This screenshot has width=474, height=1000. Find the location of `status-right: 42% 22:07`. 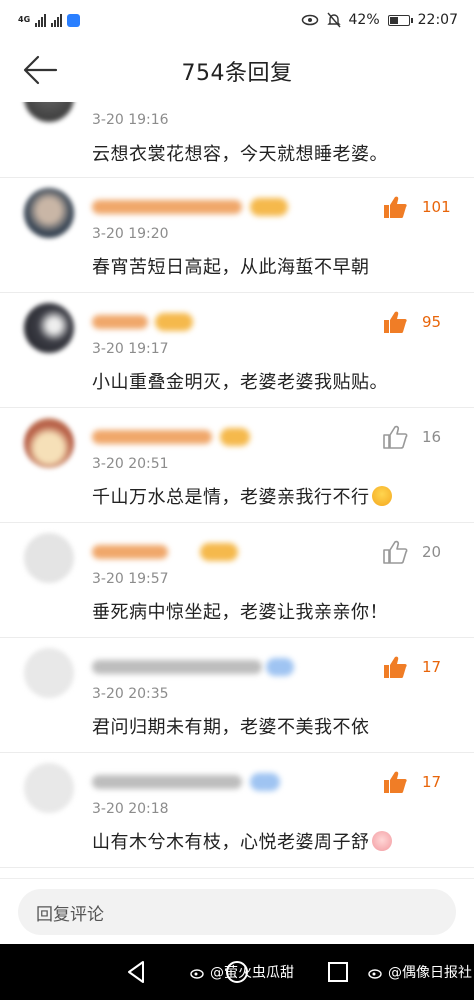

status-right: 42% 22:07 is located at coordinates (379, 20).